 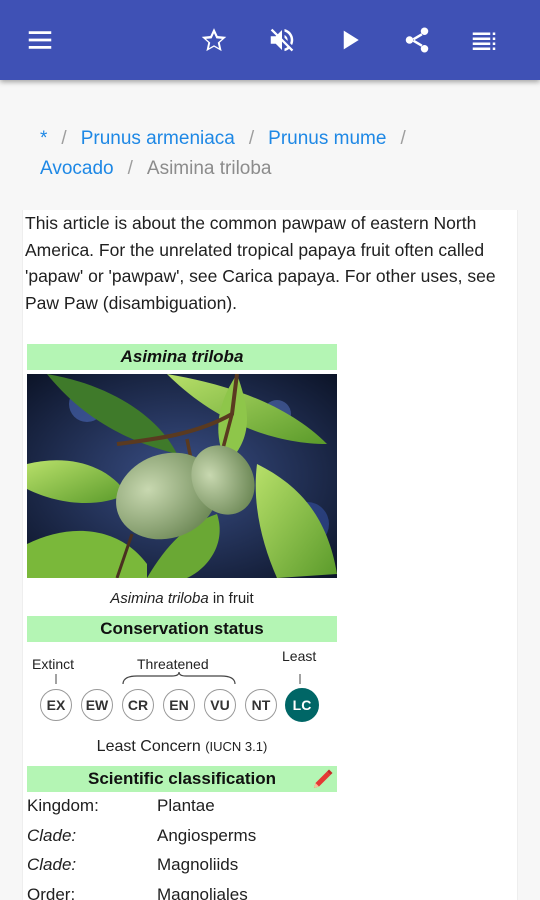 What do you see at coordinates (182, 476) in the screenshot?
I see `pawpaw-fruit-image` at bounding box center [182, 476].